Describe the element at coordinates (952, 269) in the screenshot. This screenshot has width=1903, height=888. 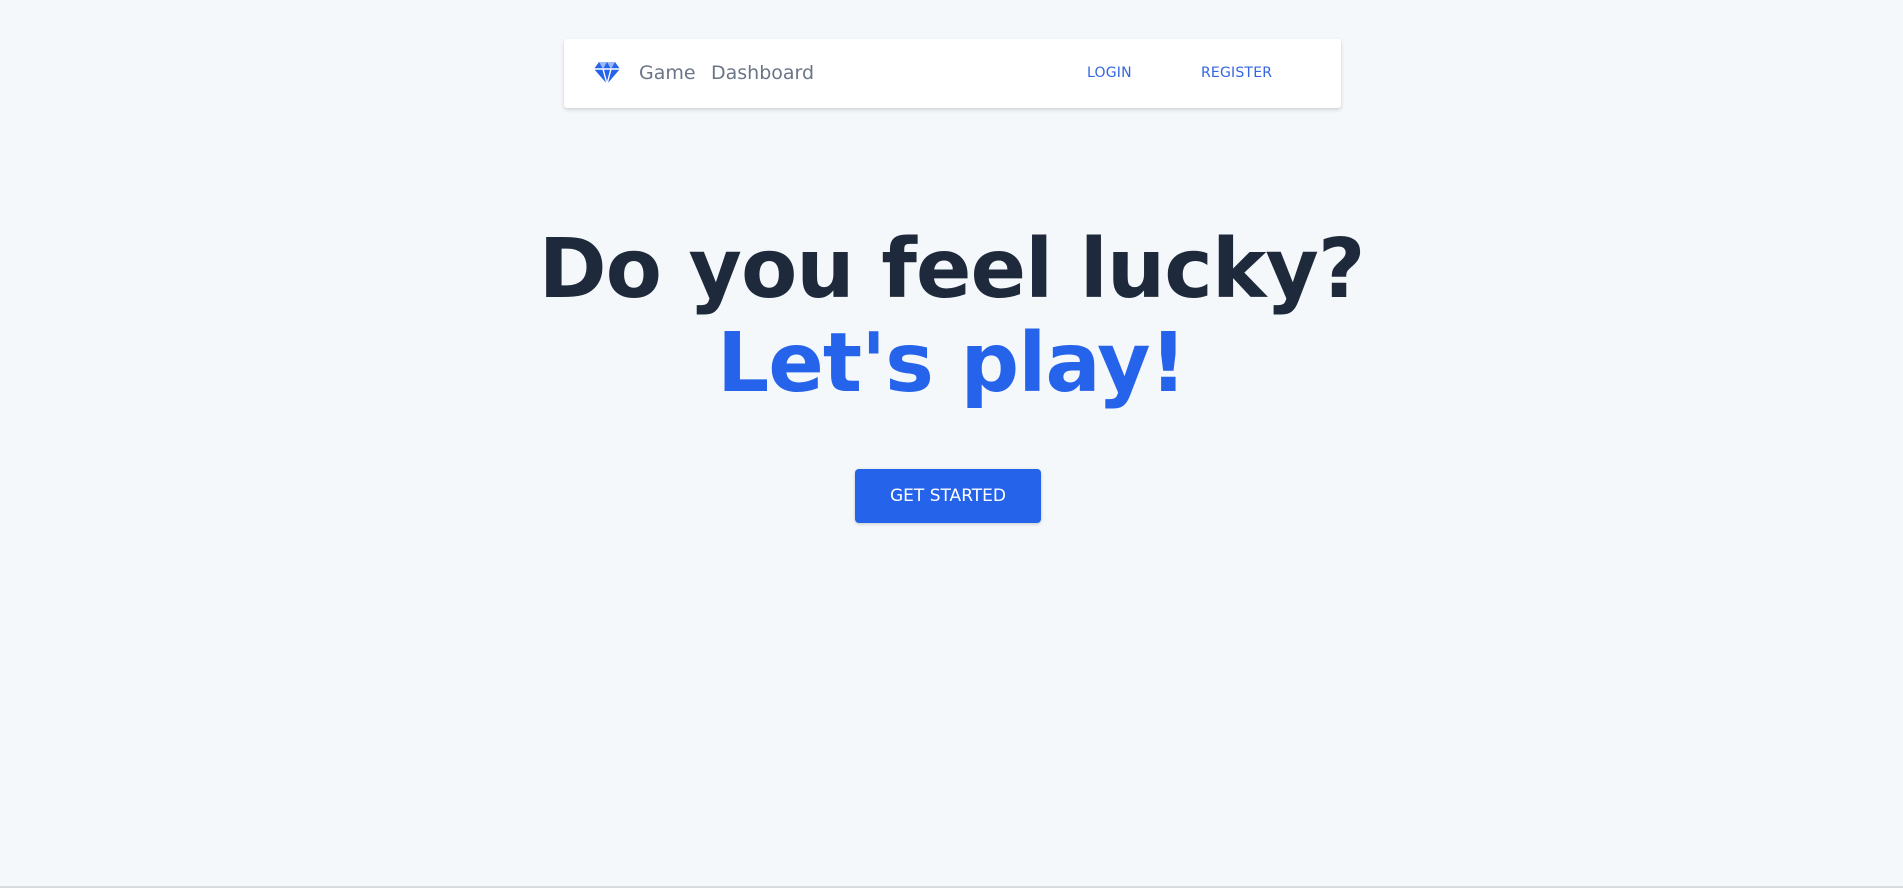
I see `hero-headline: Do you feel lucky?` at that location.